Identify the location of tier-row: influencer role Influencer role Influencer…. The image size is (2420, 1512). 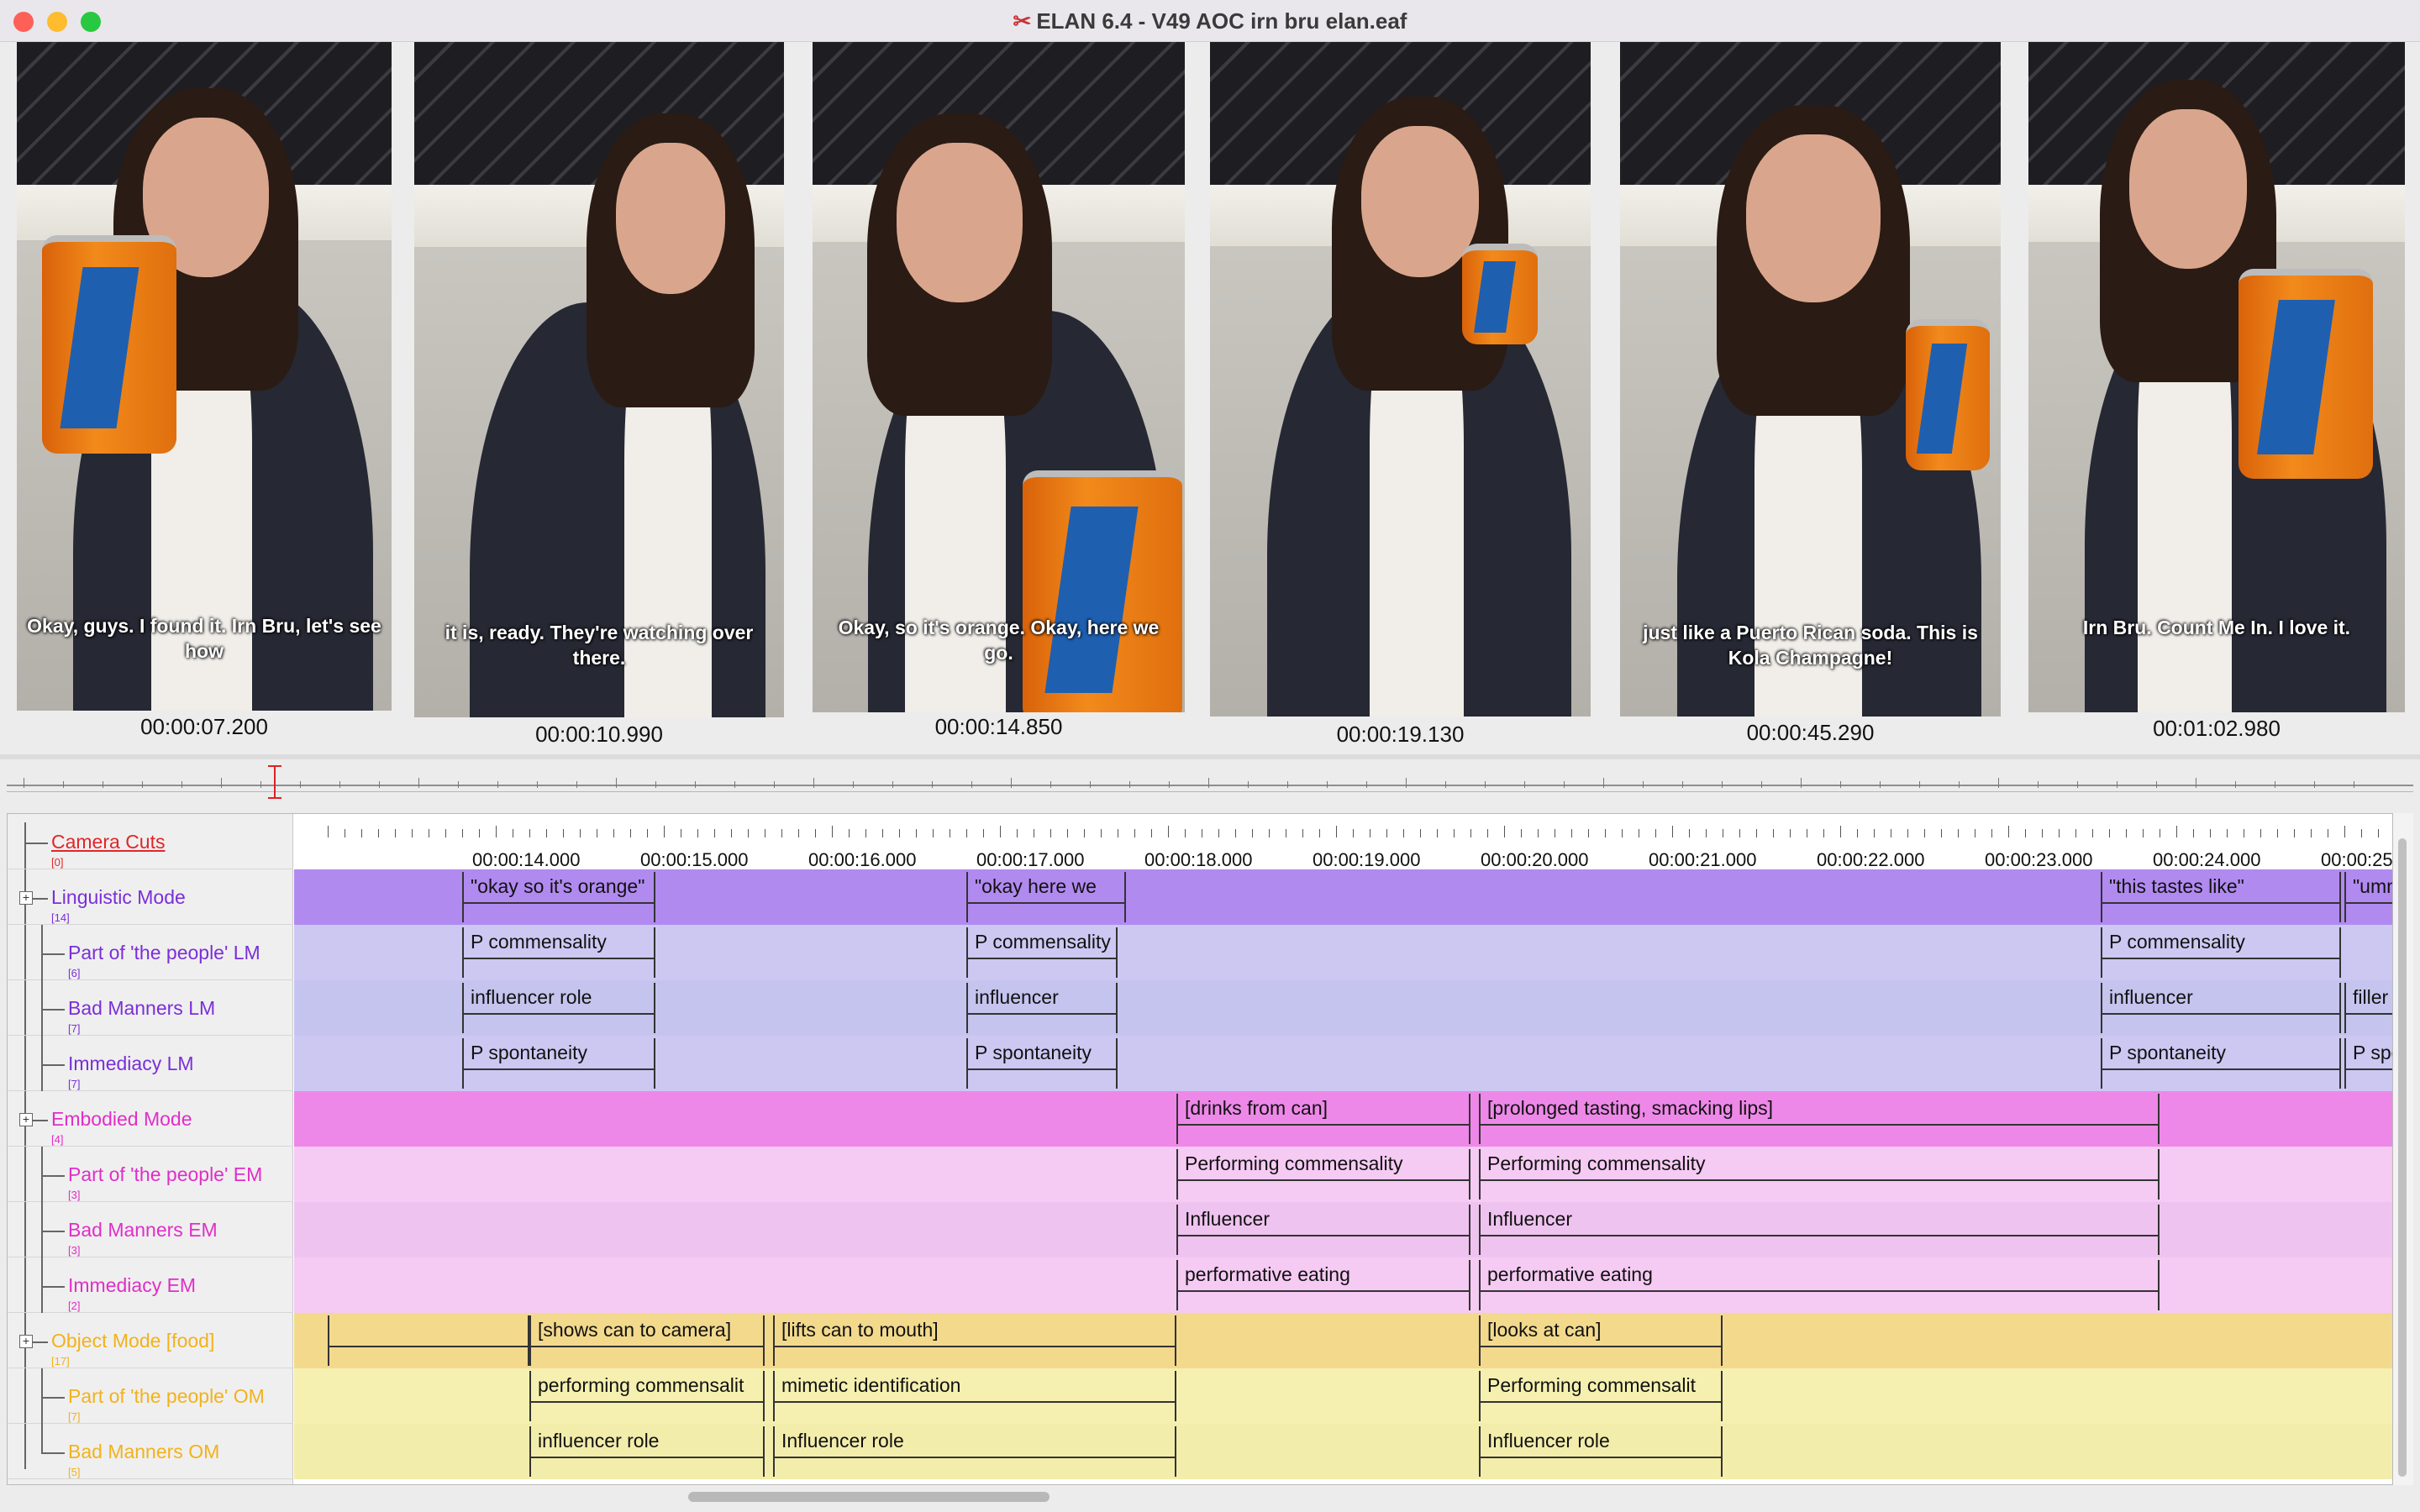
(1343, 1451).